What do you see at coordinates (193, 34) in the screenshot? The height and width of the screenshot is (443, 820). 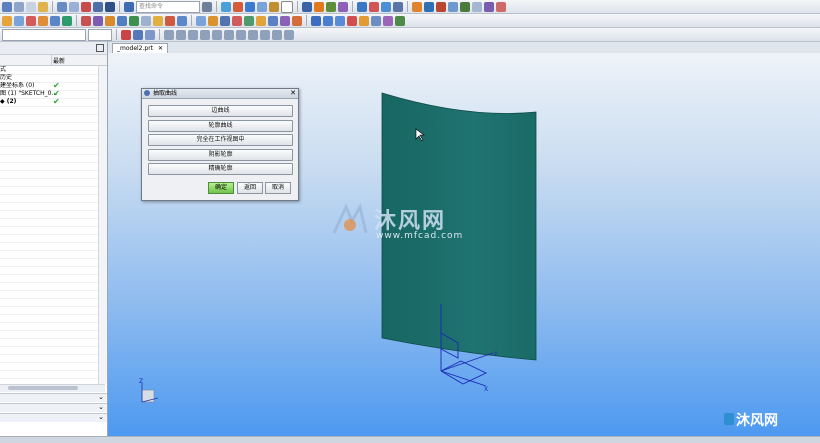 I see `control-point-icon` at bounding box center [193, 34].